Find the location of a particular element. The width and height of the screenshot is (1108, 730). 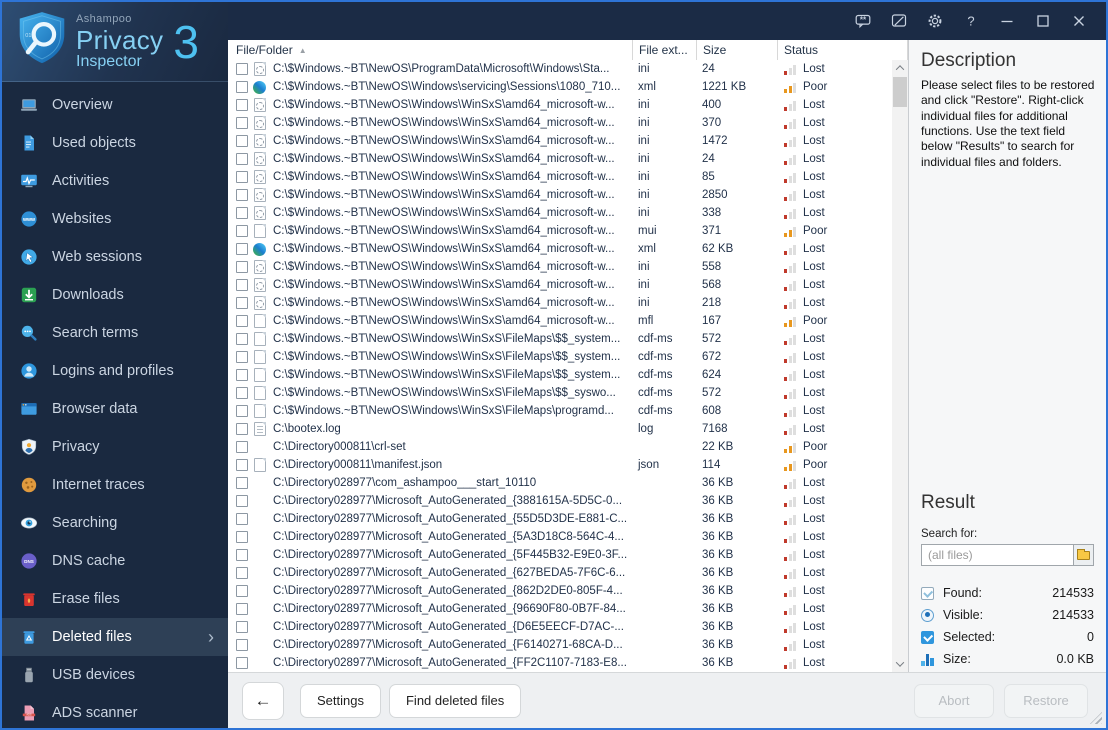

scroll-up-arrow is located at coordinates (900, 68).